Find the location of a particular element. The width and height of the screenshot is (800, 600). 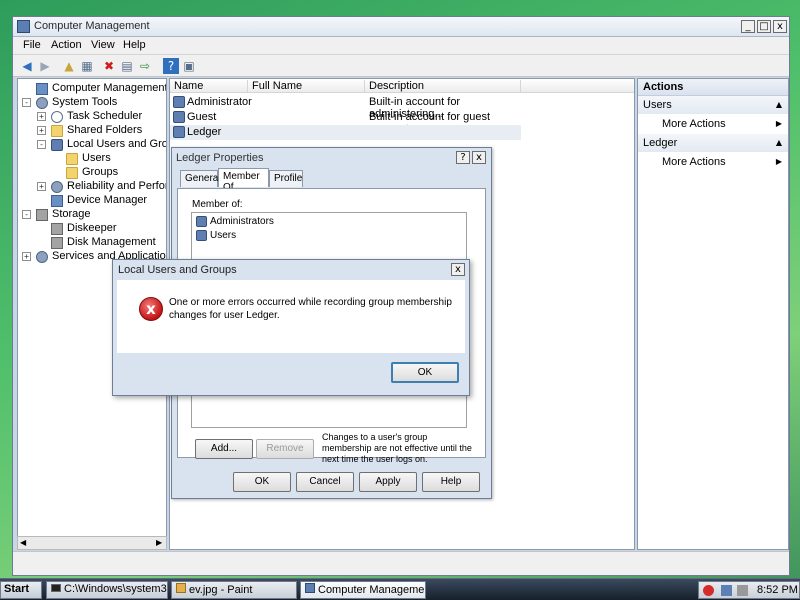

actions-section-title: Users is located at coordinates (657, 105).